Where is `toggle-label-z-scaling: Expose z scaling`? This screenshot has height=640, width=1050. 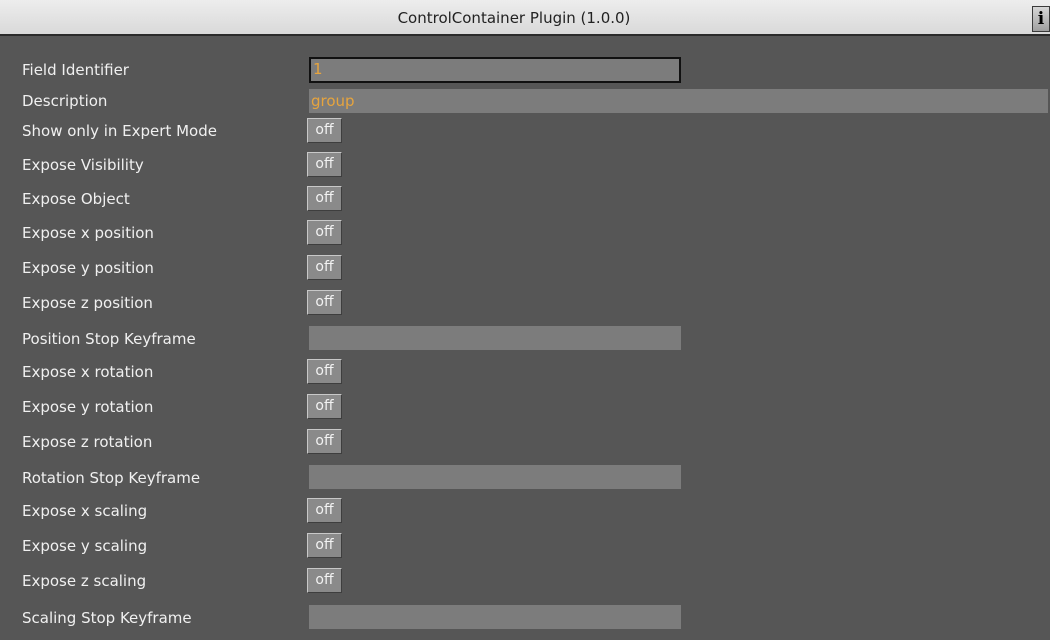
toggle-label-z-scaling: Expose z scaling is located at coordinates (84, 581).